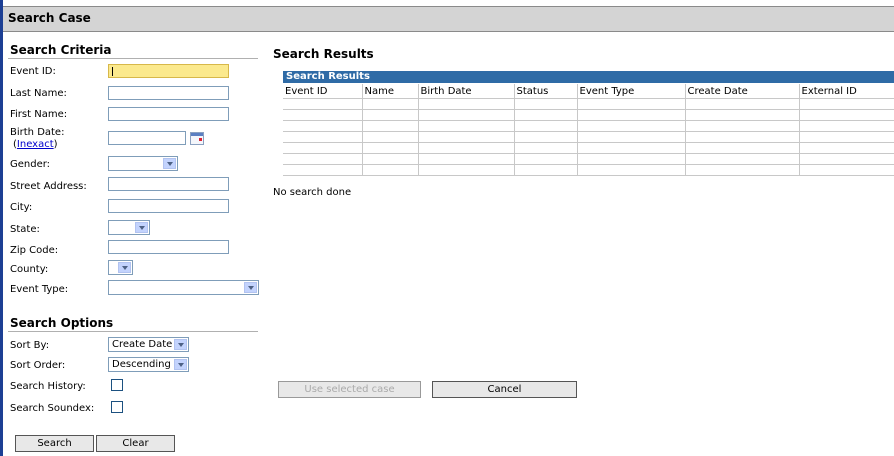 The width and height of the screenshot is (894, 456). I want to click on results-grid-caption: Search Results, so click(328, 76).